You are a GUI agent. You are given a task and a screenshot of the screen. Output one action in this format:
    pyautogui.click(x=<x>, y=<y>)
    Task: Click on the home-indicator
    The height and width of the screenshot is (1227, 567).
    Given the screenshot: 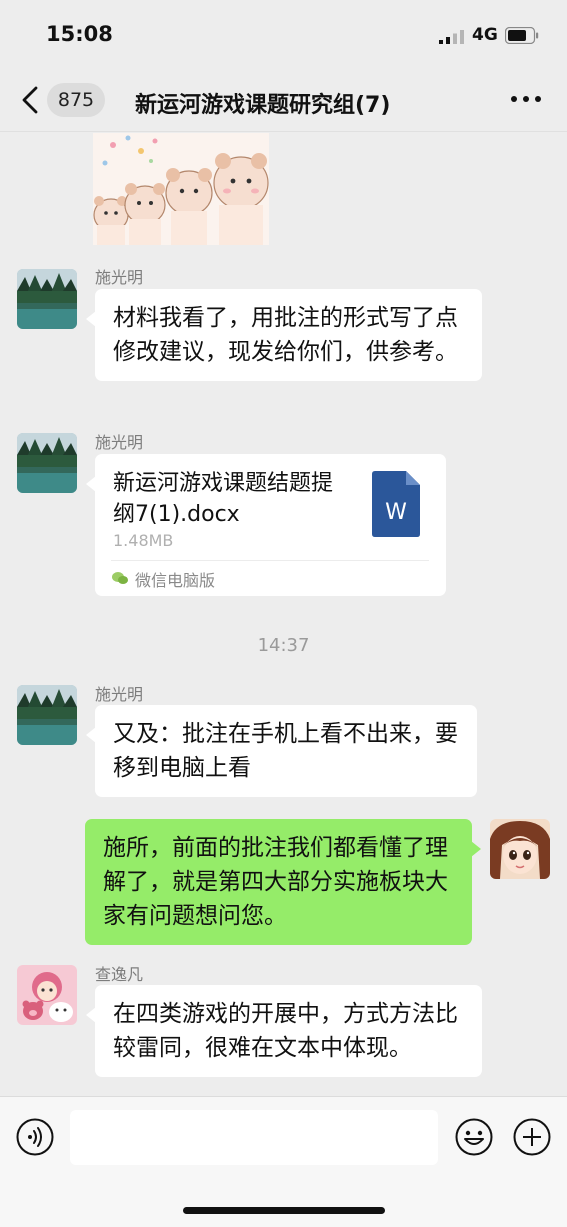 What is the action you would take?
    pyautogui.click(x=284, y=1210)
    